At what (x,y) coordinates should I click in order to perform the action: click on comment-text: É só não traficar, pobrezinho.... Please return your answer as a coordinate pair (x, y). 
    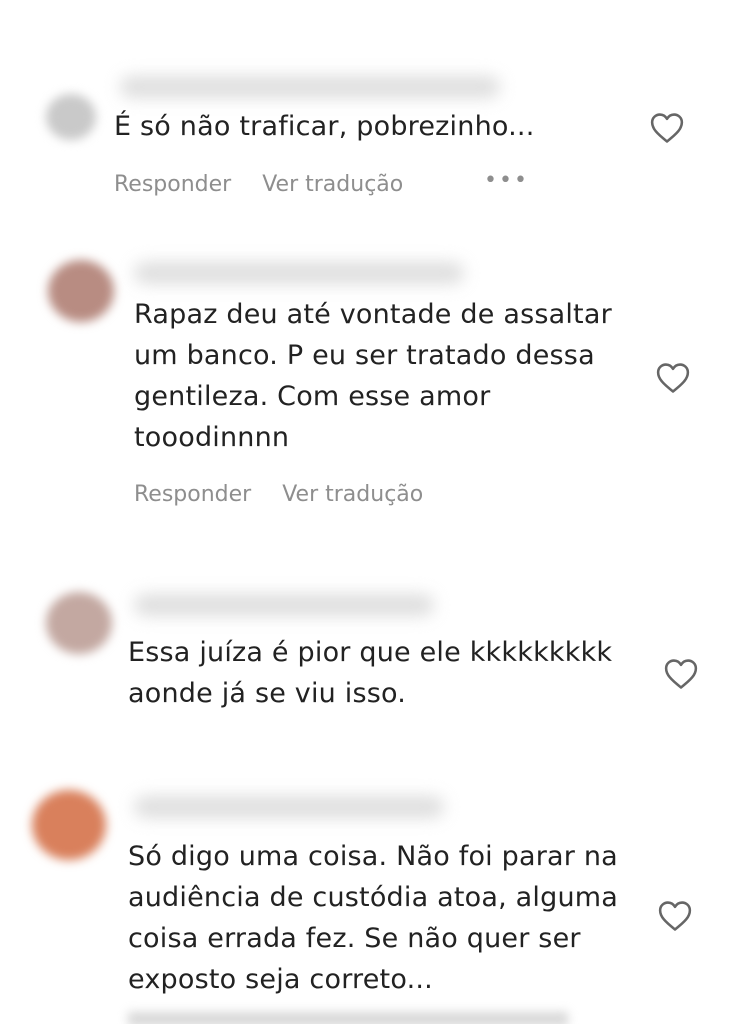
    Looking at the image, I should click on (324, 126).